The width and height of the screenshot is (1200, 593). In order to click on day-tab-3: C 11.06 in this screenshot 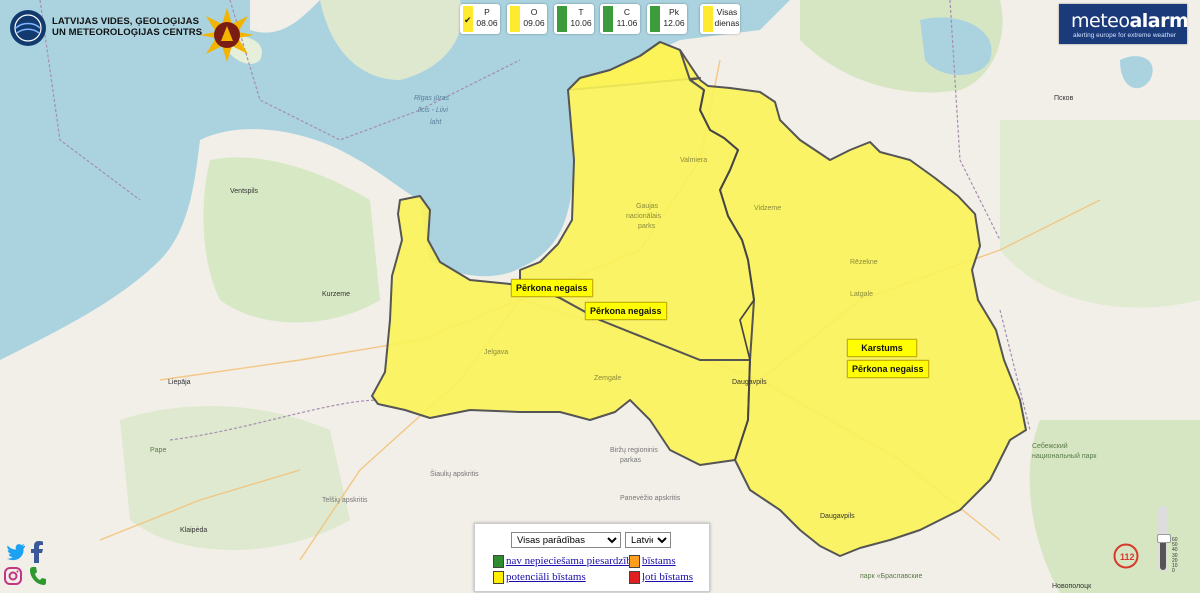, I will do `click(620, 19)`.